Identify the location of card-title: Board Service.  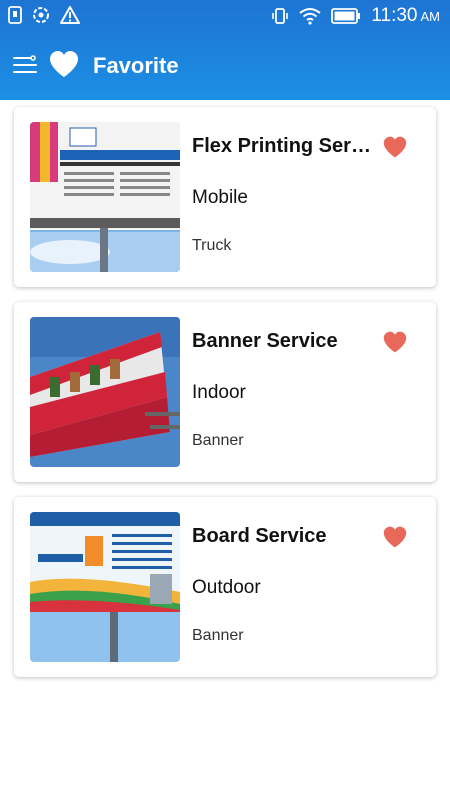
(259, 536).